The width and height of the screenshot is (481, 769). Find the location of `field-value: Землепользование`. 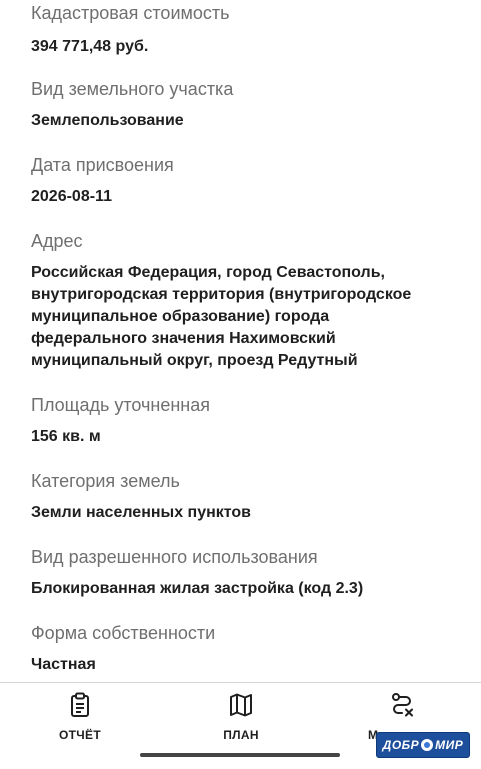

field-value: Землепользование is located at coordinates (107, 120).